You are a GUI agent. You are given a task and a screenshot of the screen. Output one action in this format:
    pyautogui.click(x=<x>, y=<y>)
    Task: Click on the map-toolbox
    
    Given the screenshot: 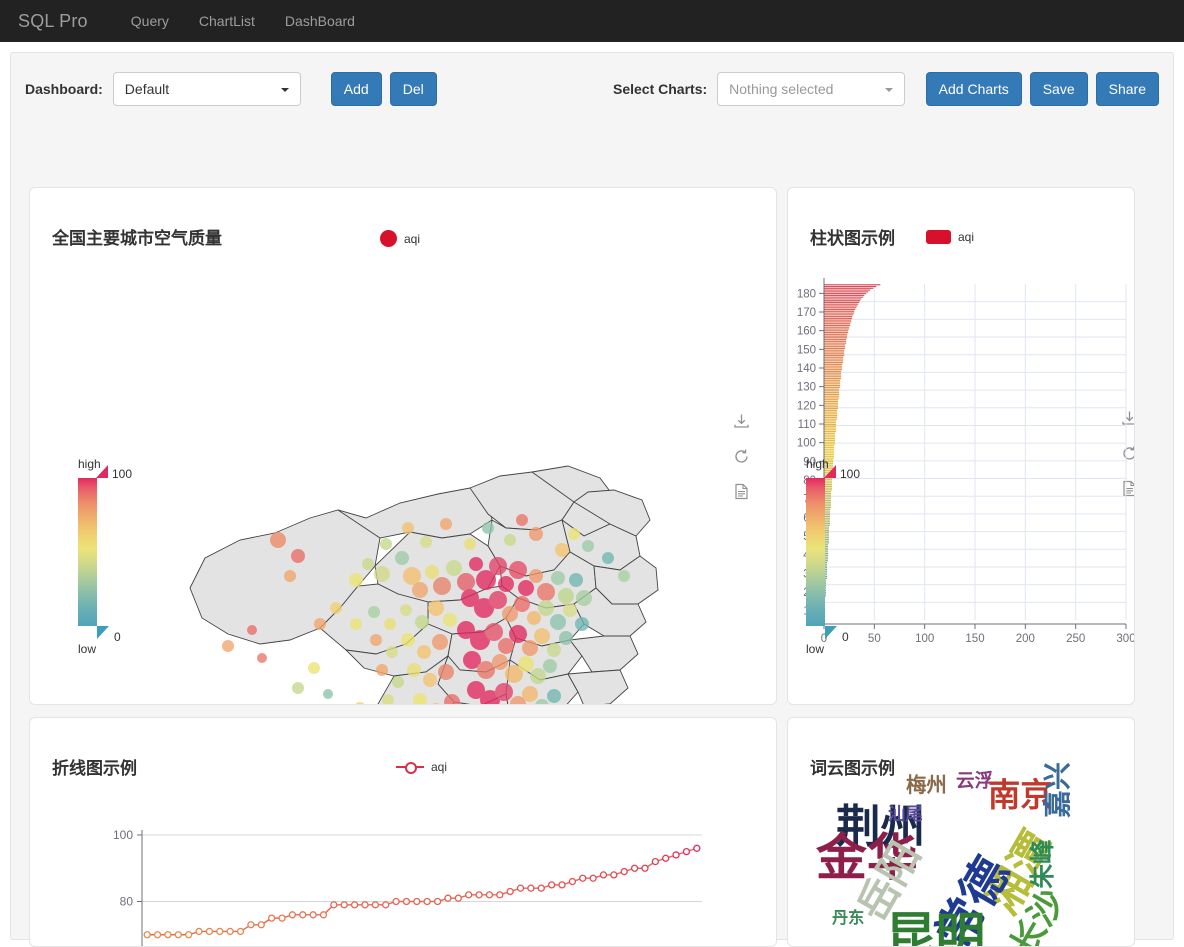 What is the action you would take?
    pyautogui.click(x=741, y=459)
    